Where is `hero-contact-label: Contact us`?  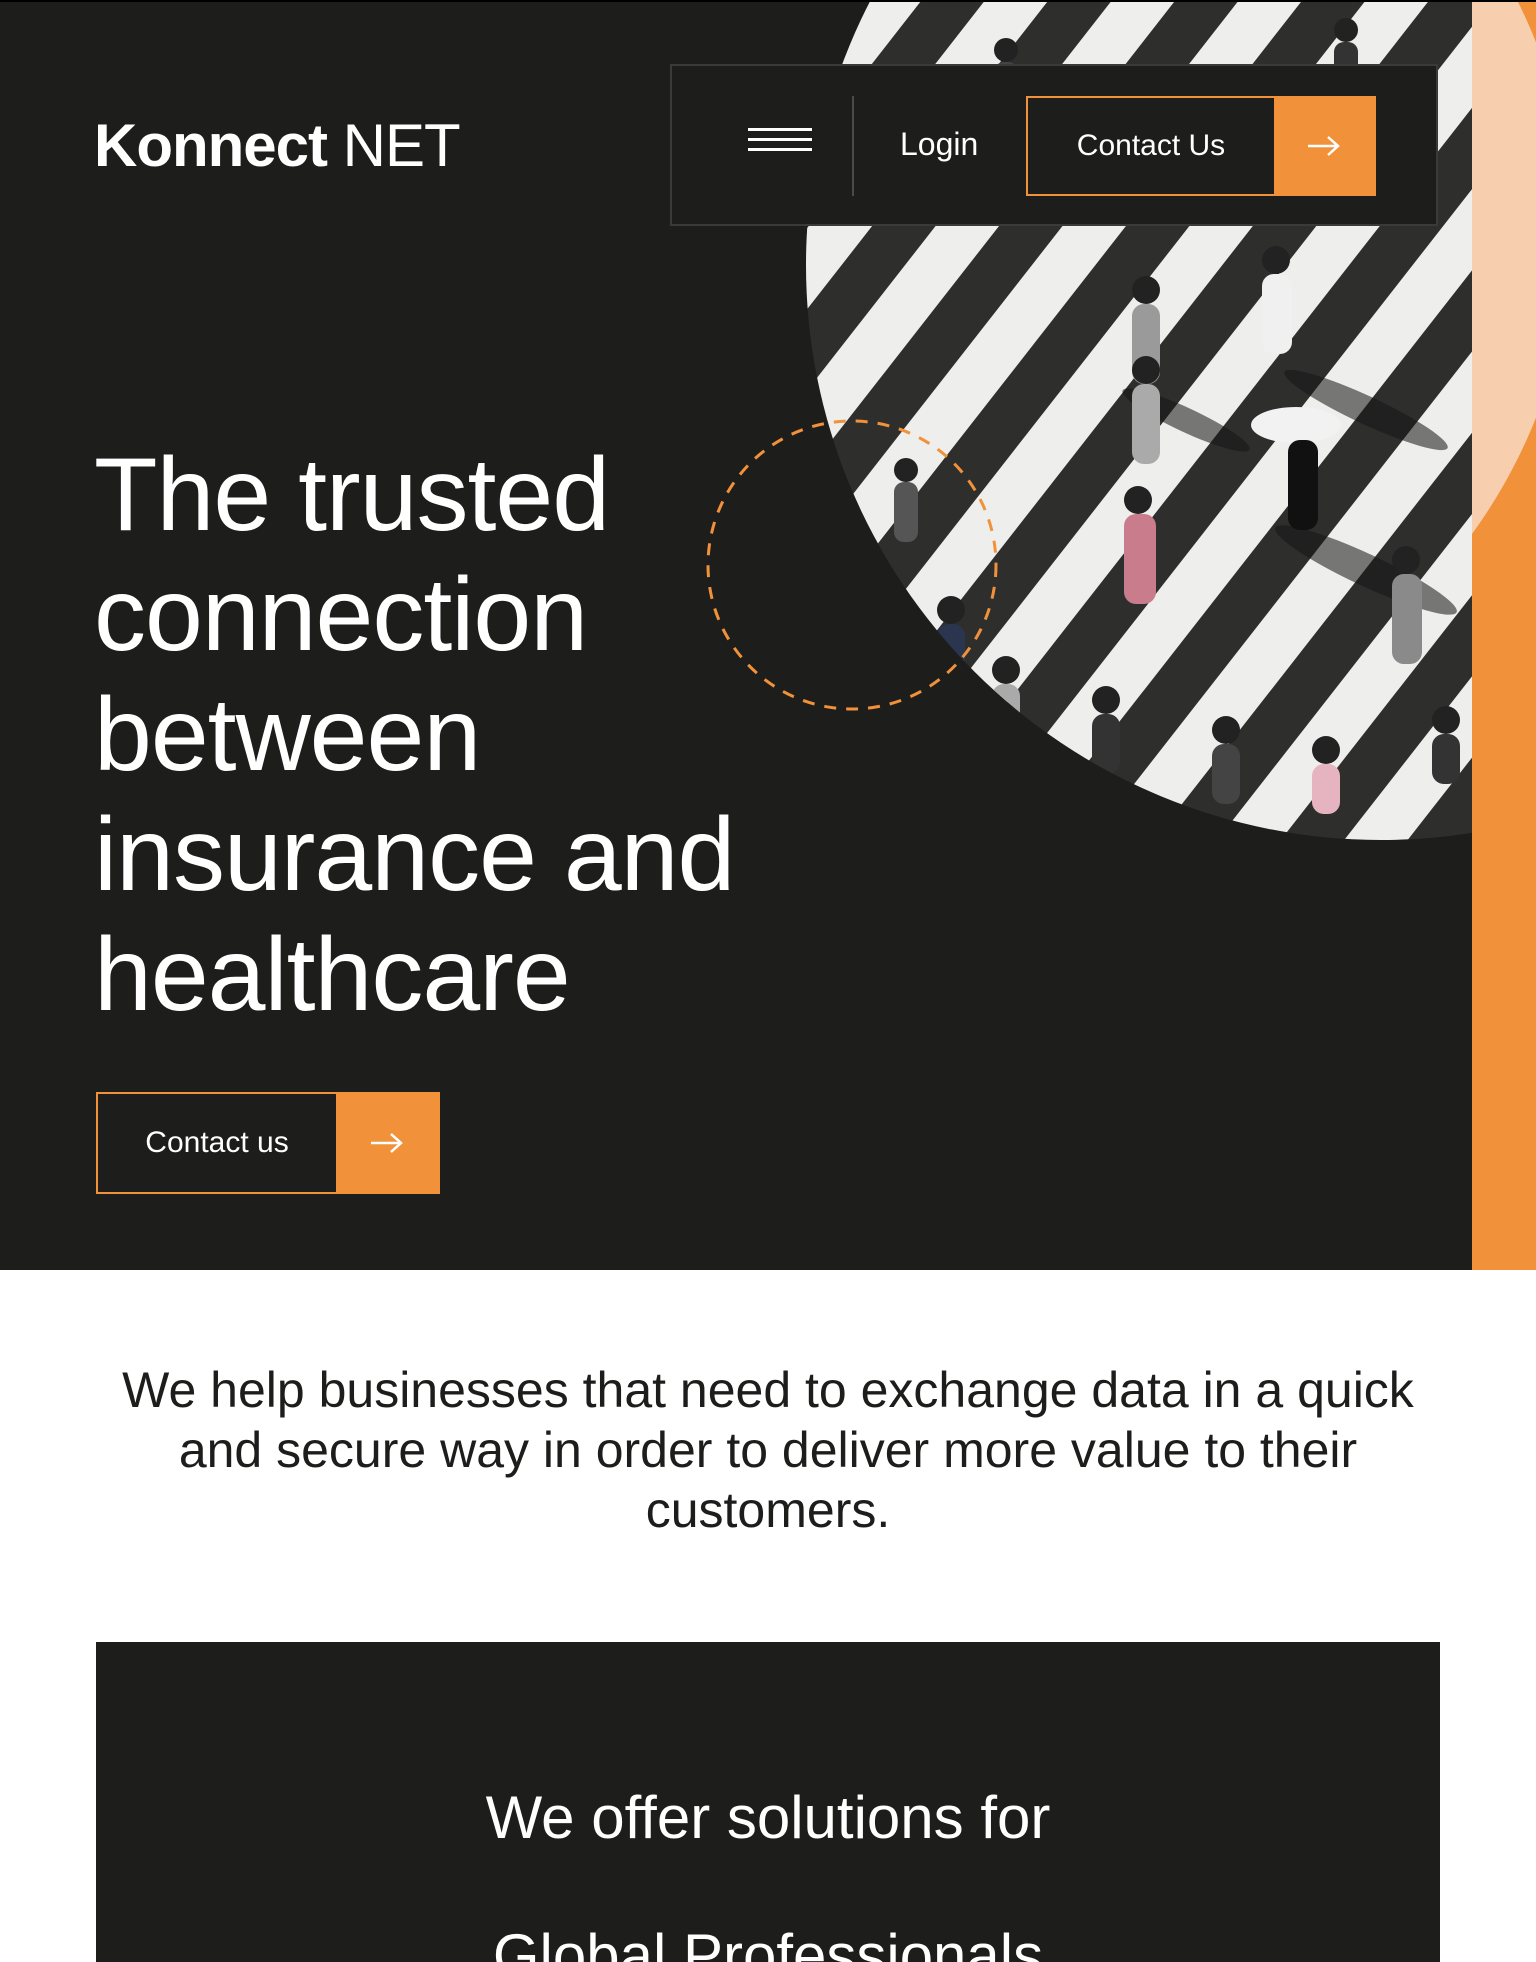
hero-contact-label: Contact us is located at coordinates (217, 1142).